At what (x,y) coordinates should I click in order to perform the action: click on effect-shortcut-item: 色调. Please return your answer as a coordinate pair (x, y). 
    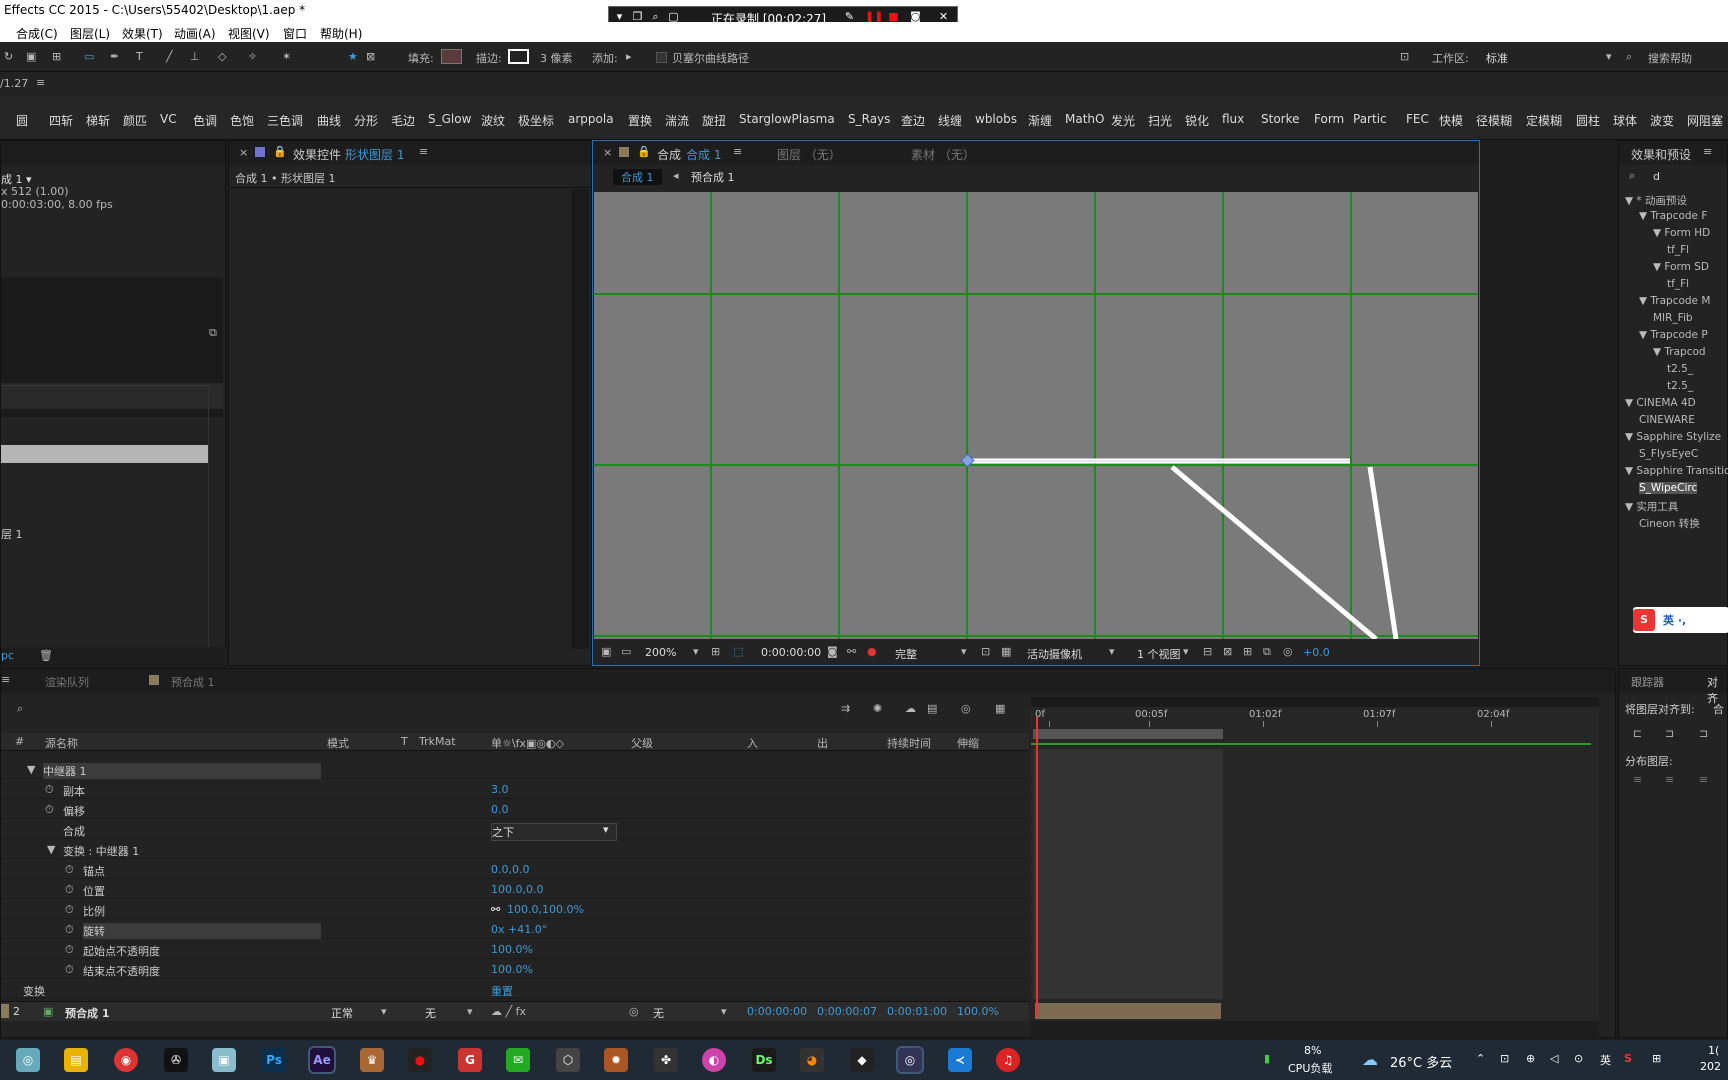
    Looking at the image, I should click on (205, 120).